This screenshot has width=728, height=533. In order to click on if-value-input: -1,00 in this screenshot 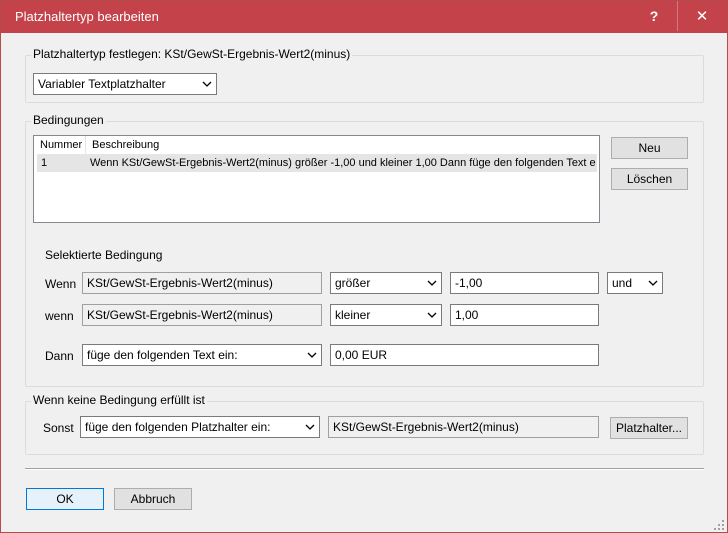, I will do `click(524, 283)`.